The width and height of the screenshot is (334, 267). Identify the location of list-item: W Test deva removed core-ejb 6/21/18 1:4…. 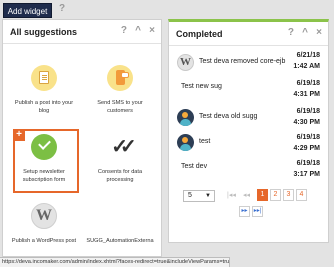
(248, 64).